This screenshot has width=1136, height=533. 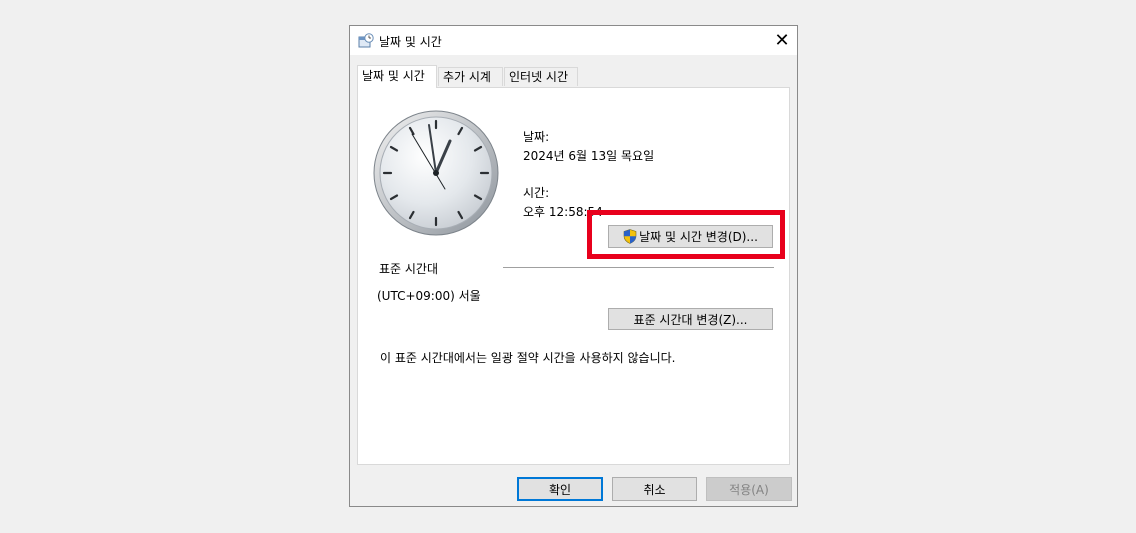 I want to click on cancel-button: 취소, so click(x=654, y=489).